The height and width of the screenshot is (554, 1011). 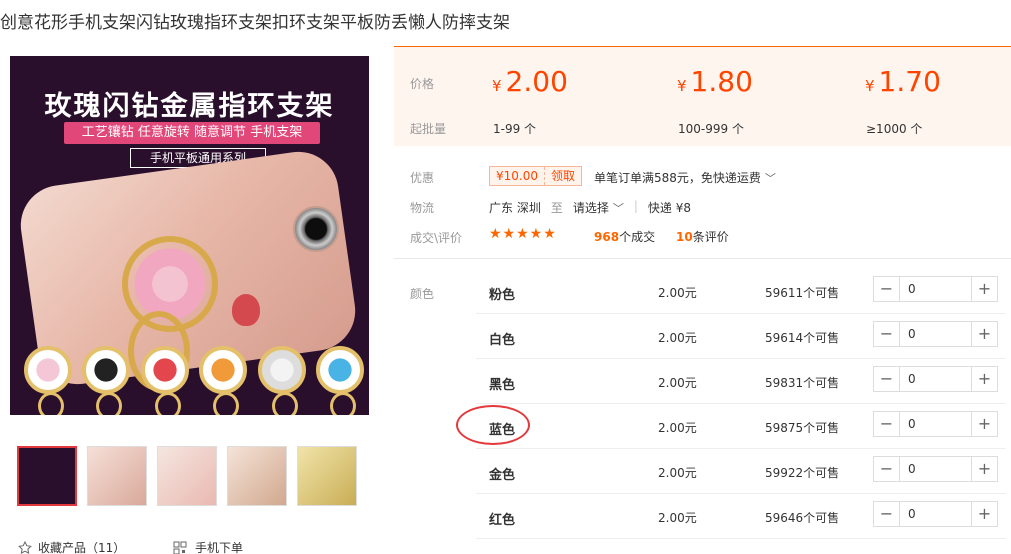 I want to click on reviews-number: 10, so click(x=684, y=237).